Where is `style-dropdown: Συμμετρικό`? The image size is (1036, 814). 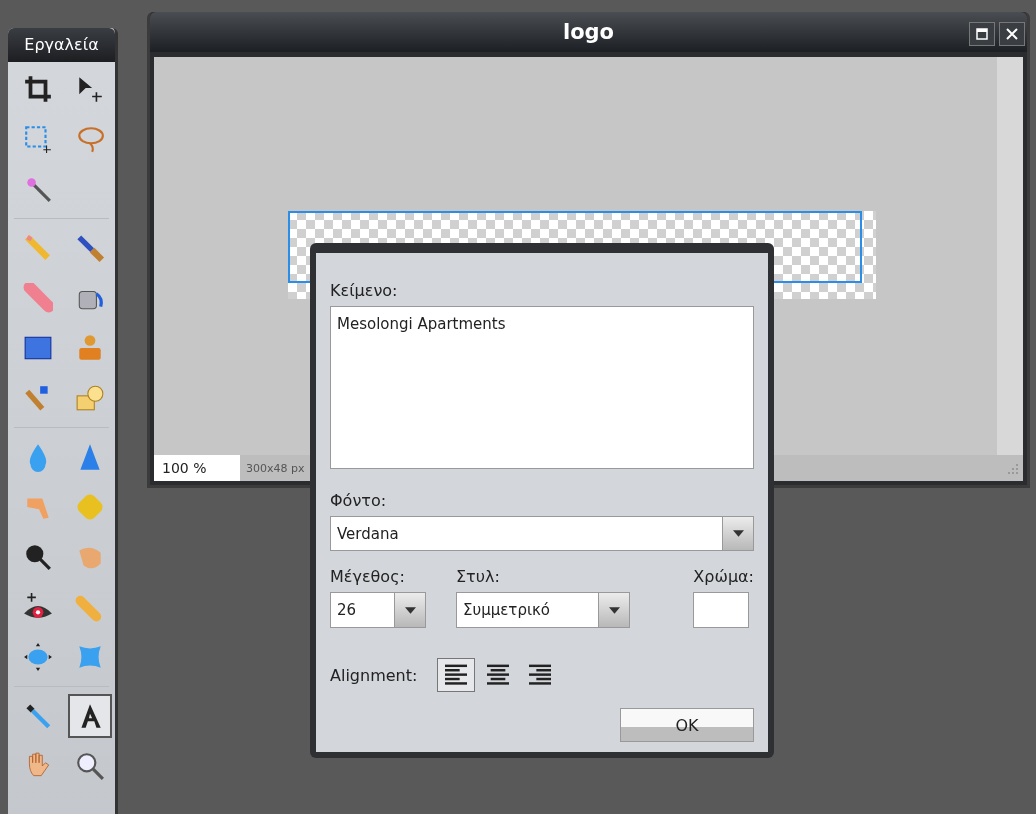
style-dropdown: Συμμετρικό is located at coordinates (543, 610).